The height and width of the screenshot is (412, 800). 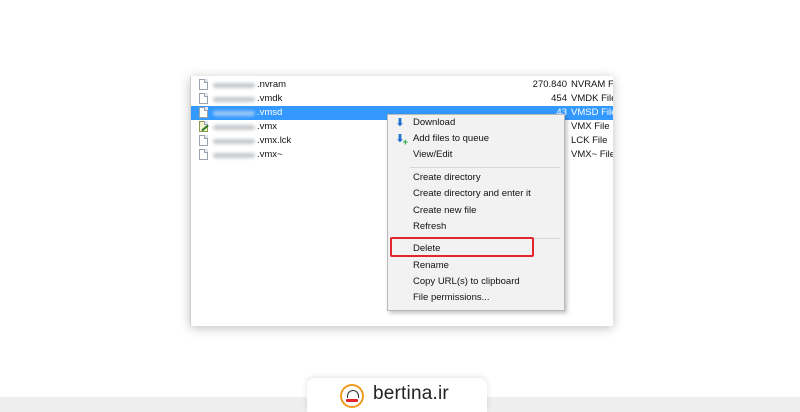 I want to click on menu-separator, so click(x=485, y=167).